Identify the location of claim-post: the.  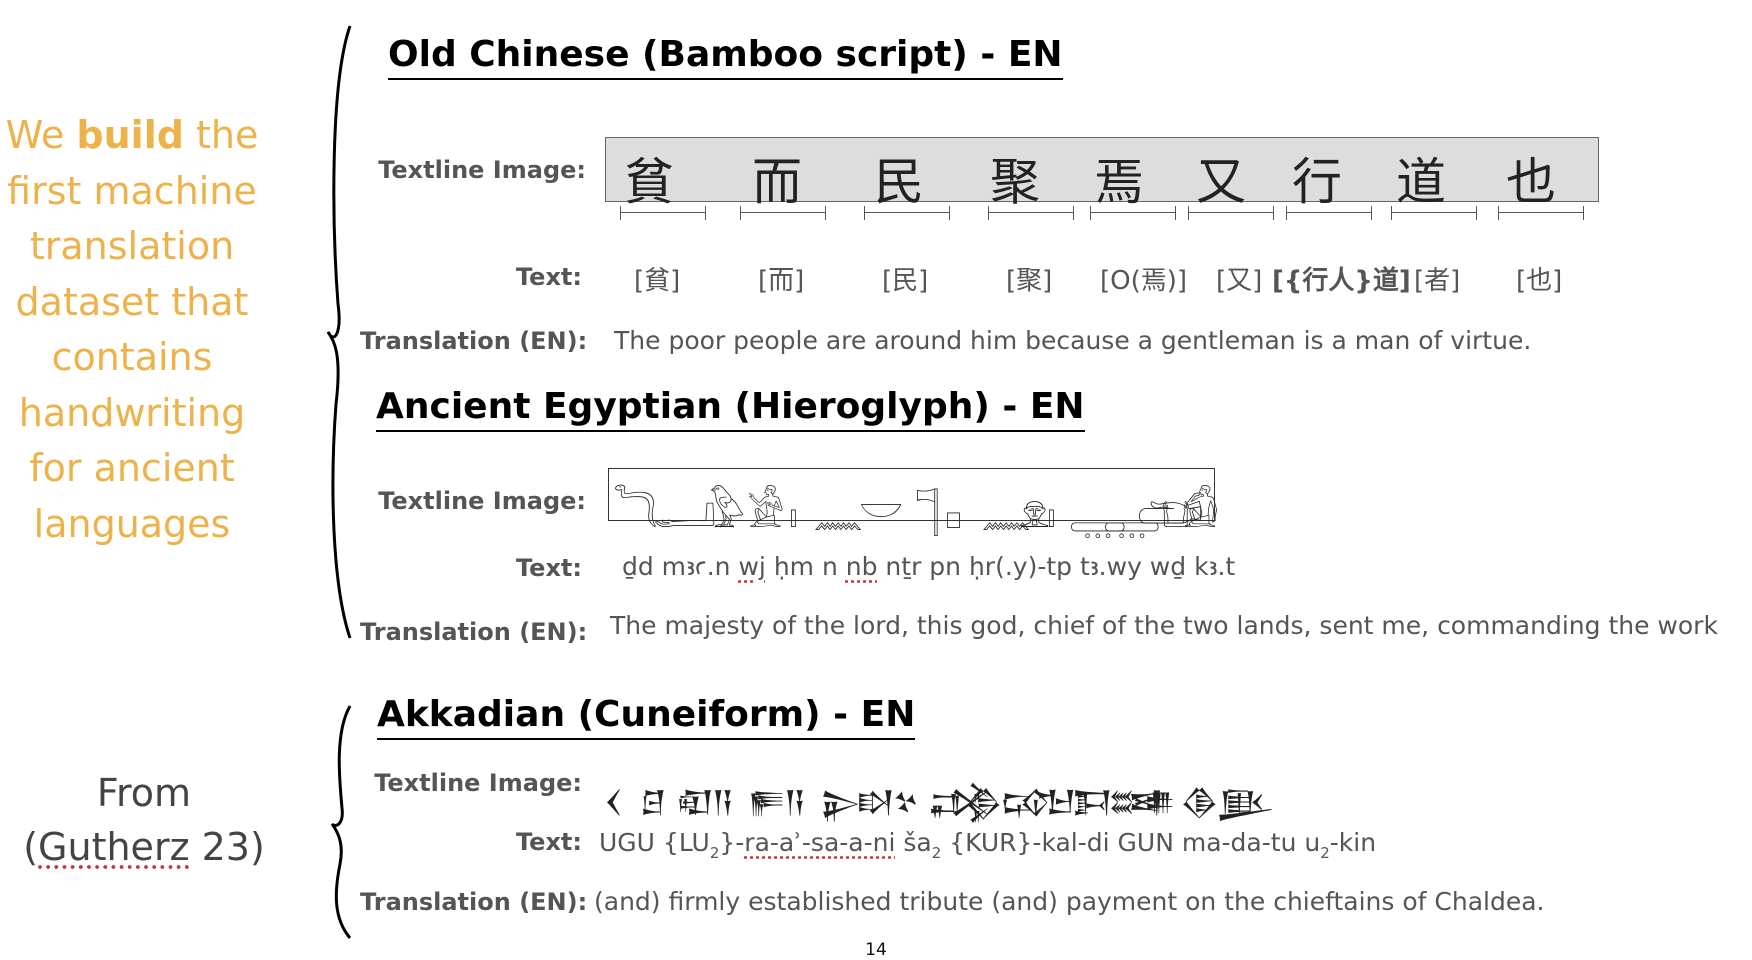
(221, 135).